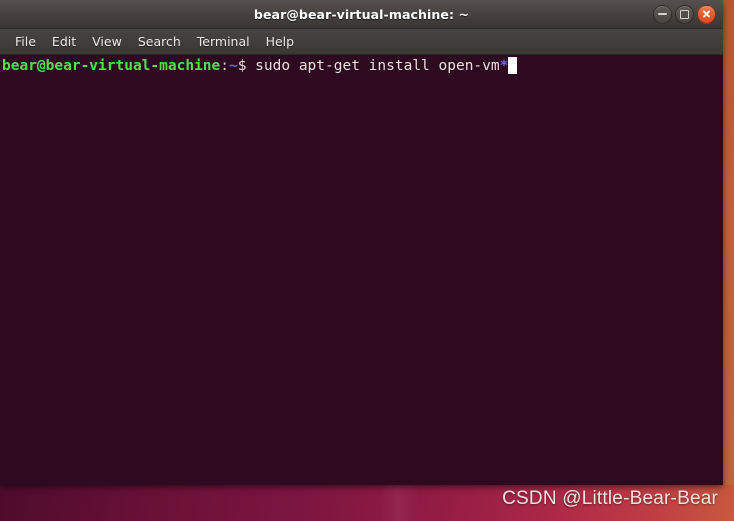 This screenshot has height=521, width=734. I want to click on desktop-wallpaper-highlight, so click(400, 503).